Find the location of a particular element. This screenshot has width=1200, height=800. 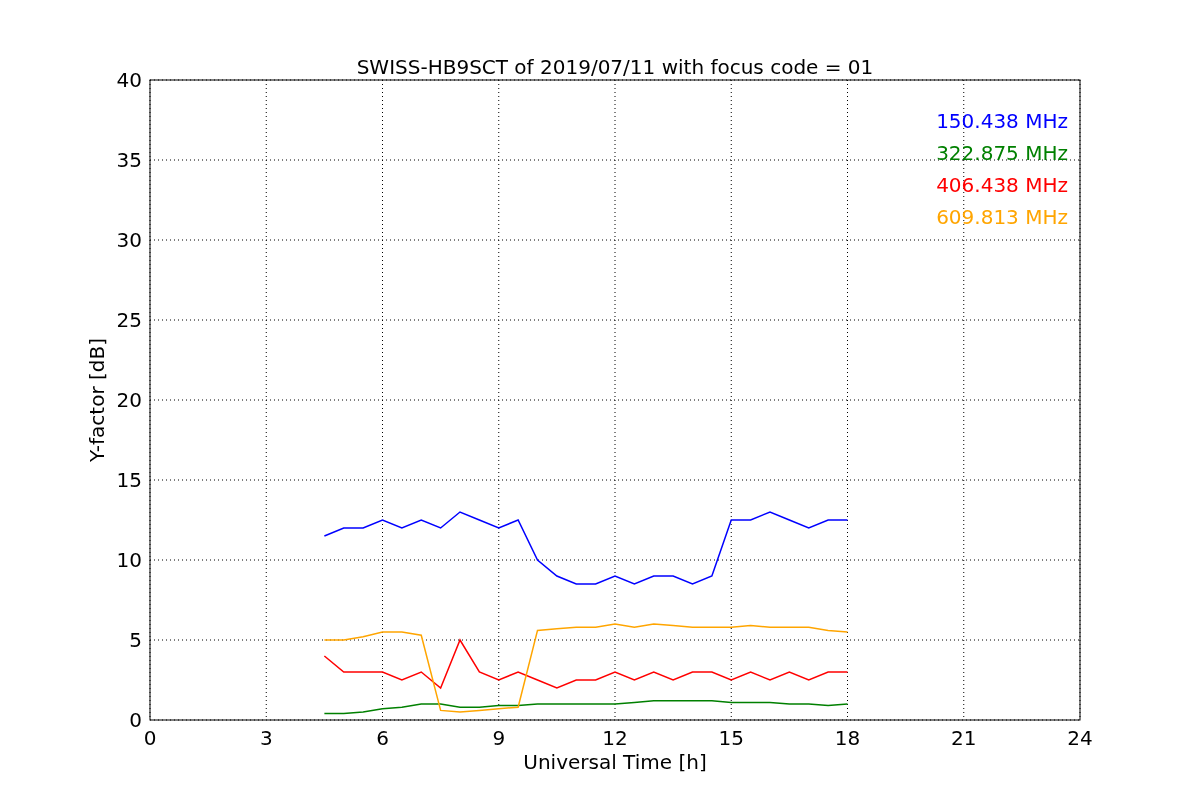

y-tick-label: 40 is located at coordinates (129, 80).